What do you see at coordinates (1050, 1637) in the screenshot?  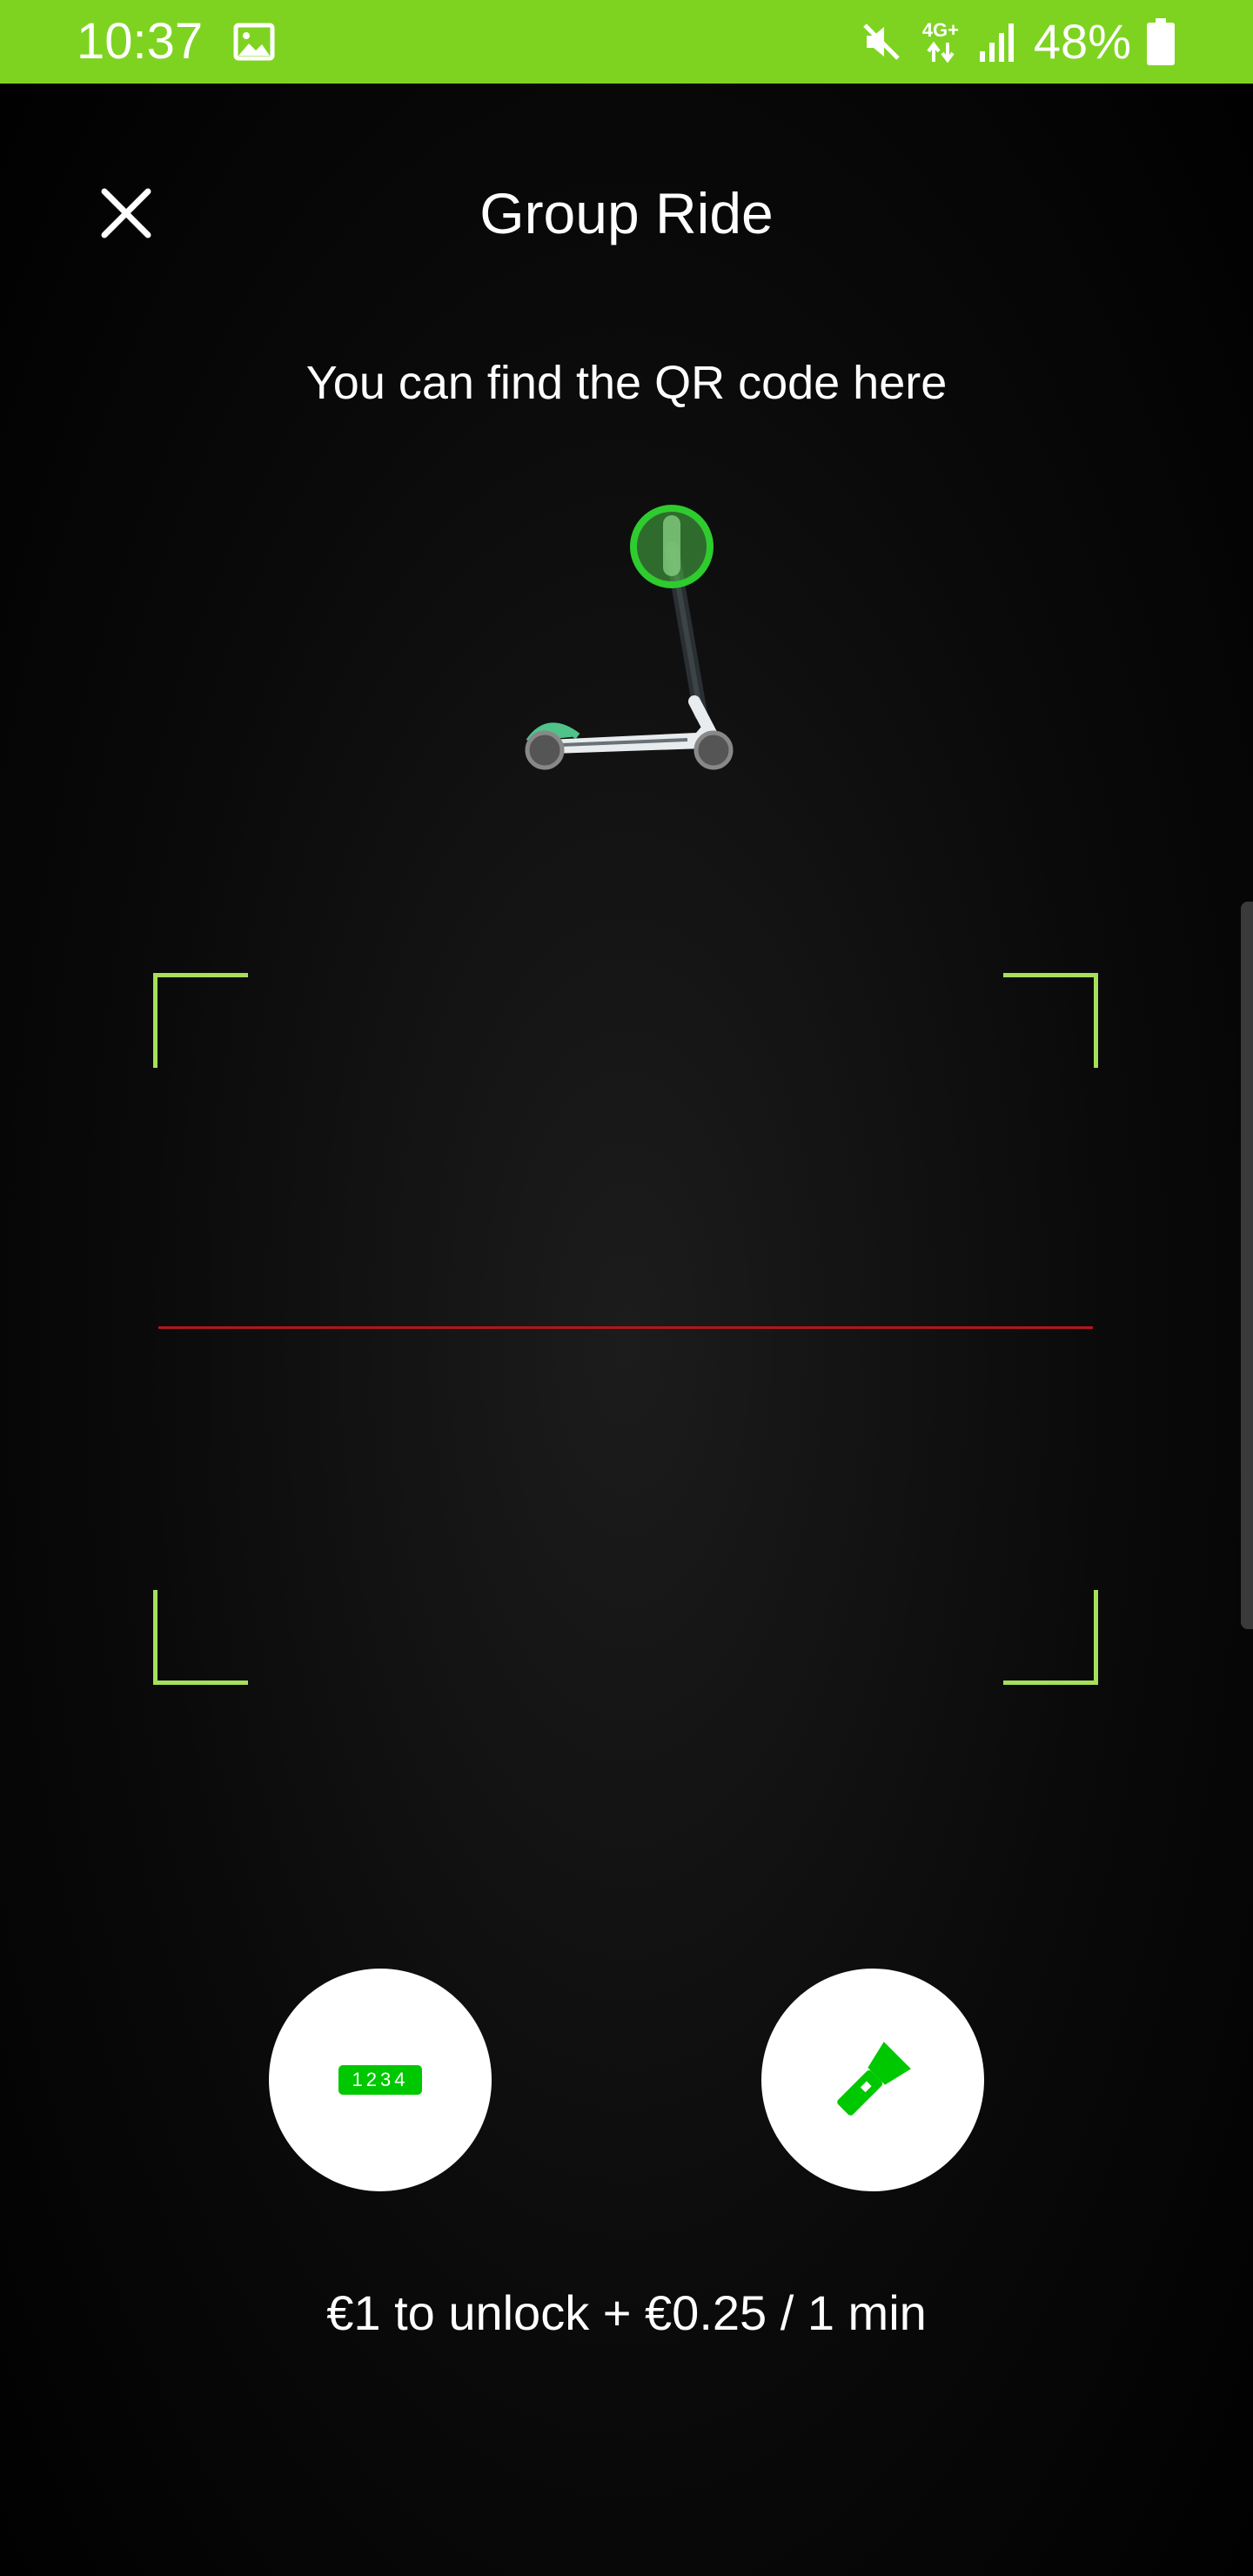 I see `viewfinder-corner-bottom-right` at bounding box center [1050, 1637].